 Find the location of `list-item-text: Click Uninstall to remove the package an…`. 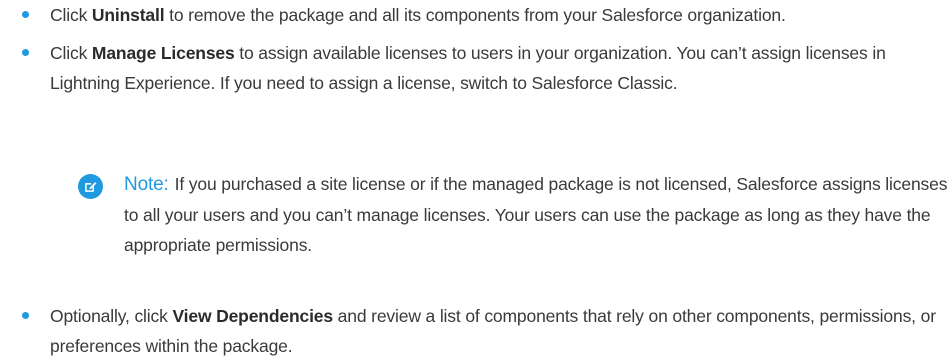

list-item-text: Click Uninstall to remove the package an… is located at coordinates (498, 15).